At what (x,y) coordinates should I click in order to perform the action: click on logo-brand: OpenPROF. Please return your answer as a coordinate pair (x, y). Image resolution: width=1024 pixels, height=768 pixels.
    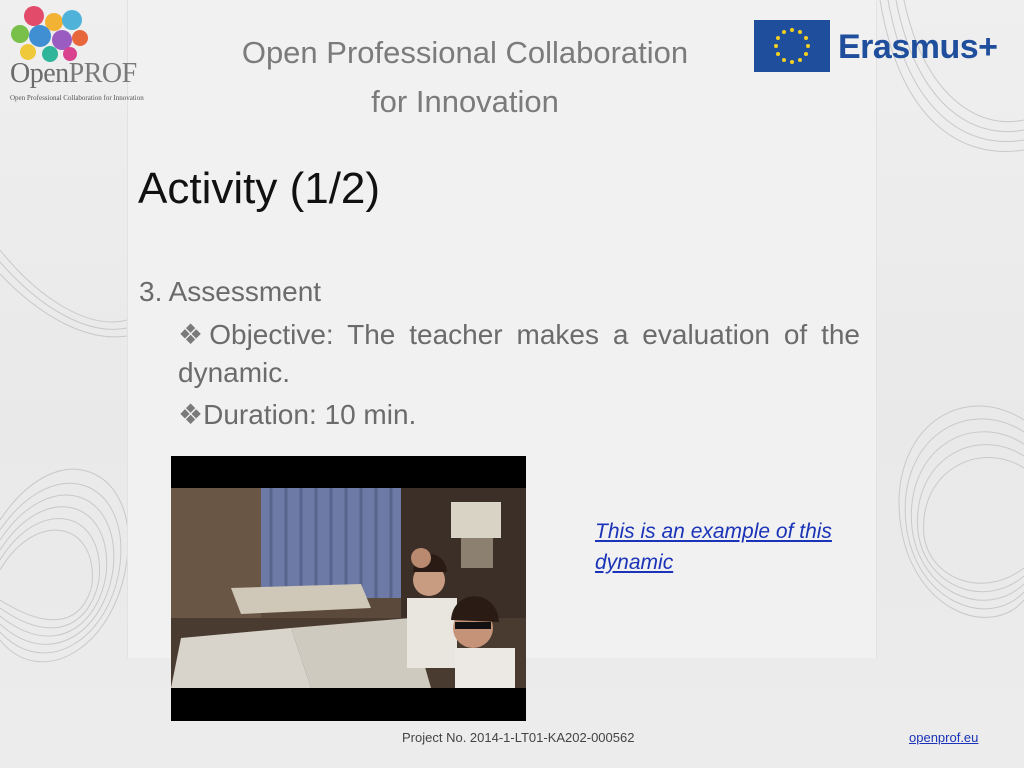
    Looking at the image, I should click on (73, 73).